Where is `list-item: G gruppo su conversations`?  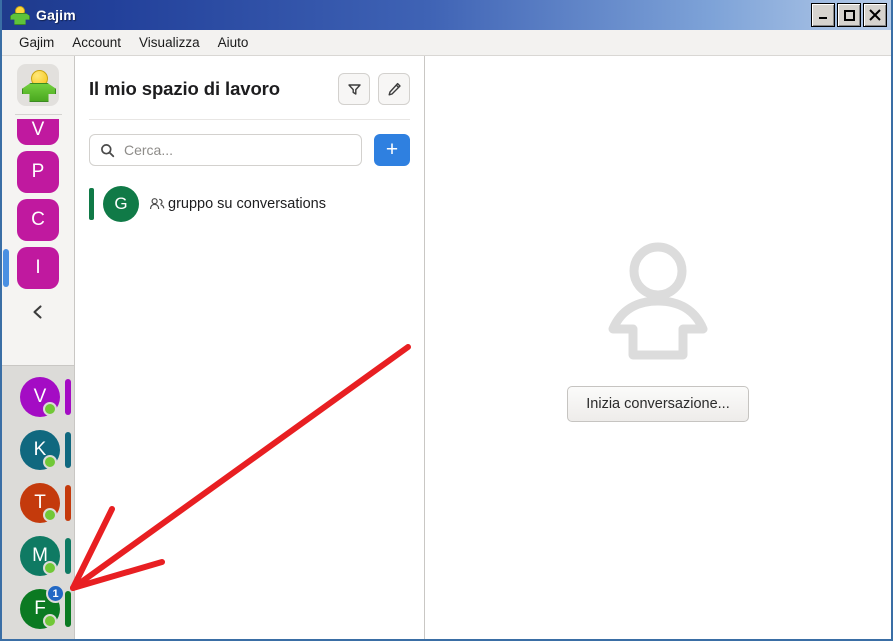
list-item: G gruppo su conversations is located at coordinates (249, 204).